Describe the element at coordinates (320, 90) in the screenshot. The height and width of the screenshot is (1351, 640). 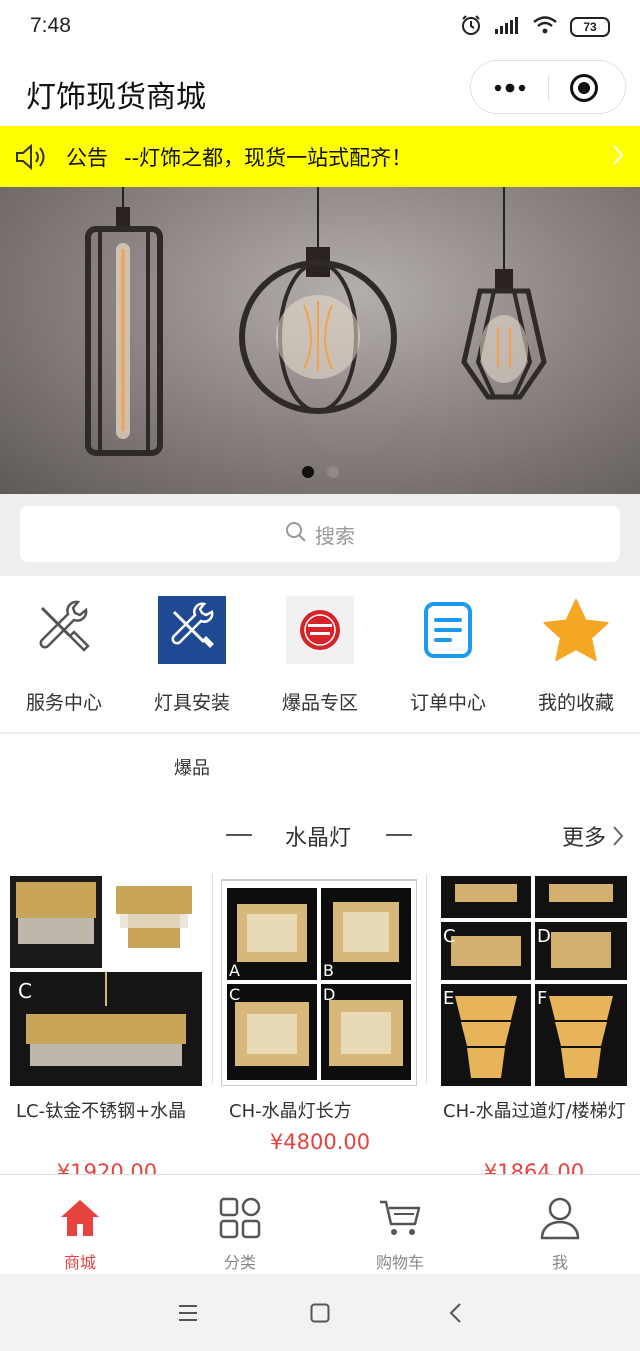
I see `title-bar: 灯饰现货商城` at that location.